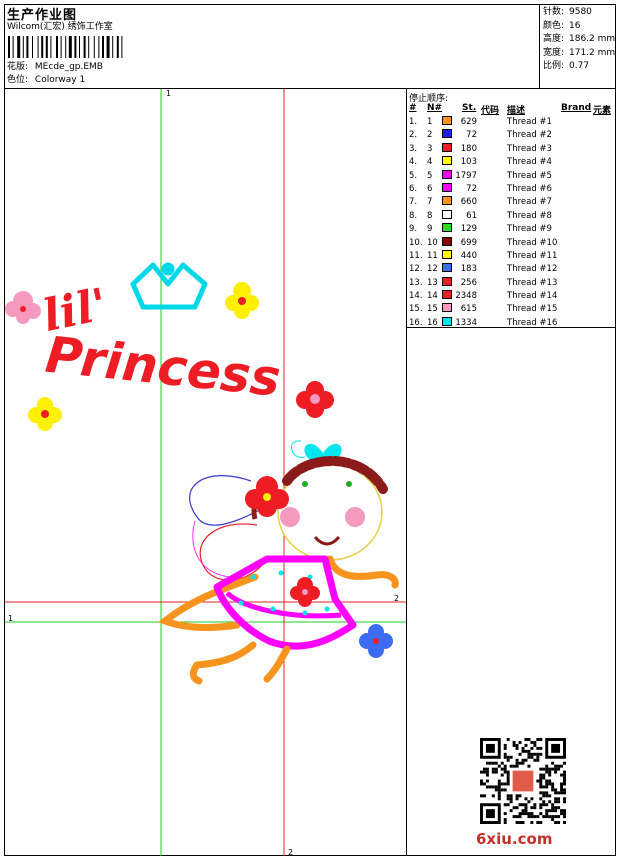 The width and height of the screenshot is (620, 860). What do you see at coordinates (290, 852) in the screenshot?
I see `guide-label-v2: 2` at bounding box center [290, 852].